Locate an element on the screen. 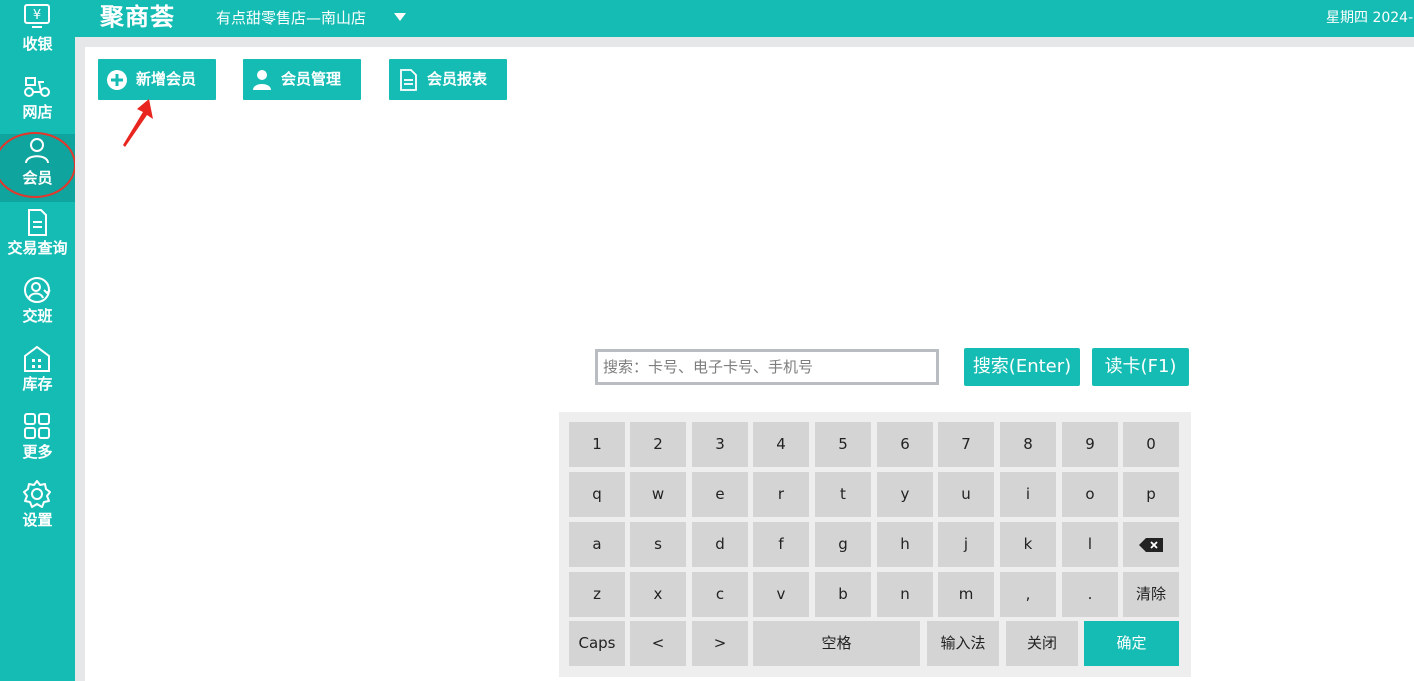 The image size is (1414, 681). sidebar-item-label: 更多 is located at coordinates (37, 452).